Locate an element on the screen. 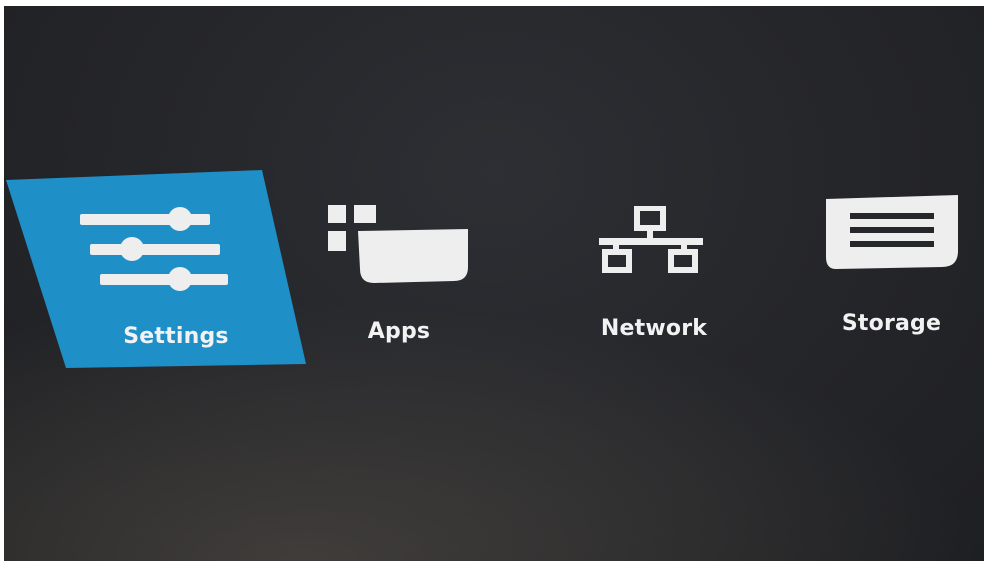  menu-item-apps: Apps is located at coordinates (399, 276).